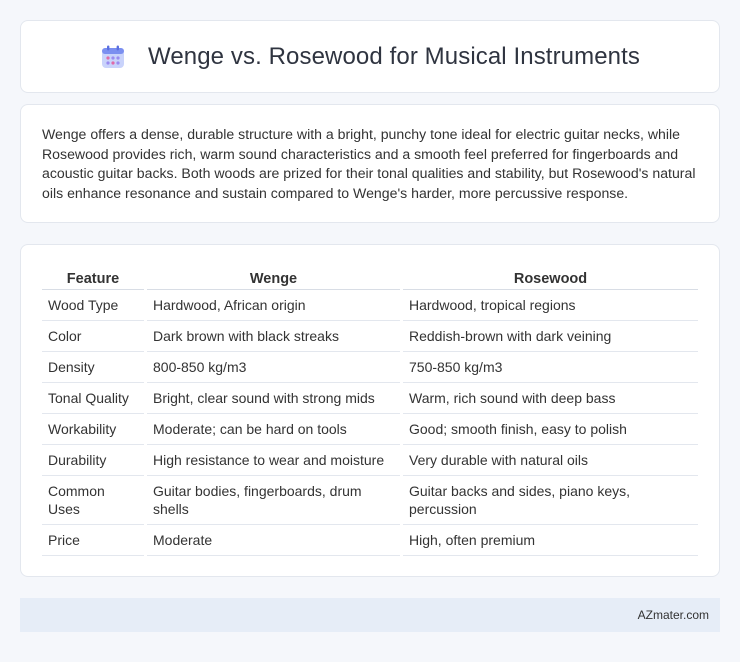 The height and width of the screenshot is (662, 740). Describe the element at coordinates (273, 278) in the screenshot. I see `header-wenge: Wenge` at that location.